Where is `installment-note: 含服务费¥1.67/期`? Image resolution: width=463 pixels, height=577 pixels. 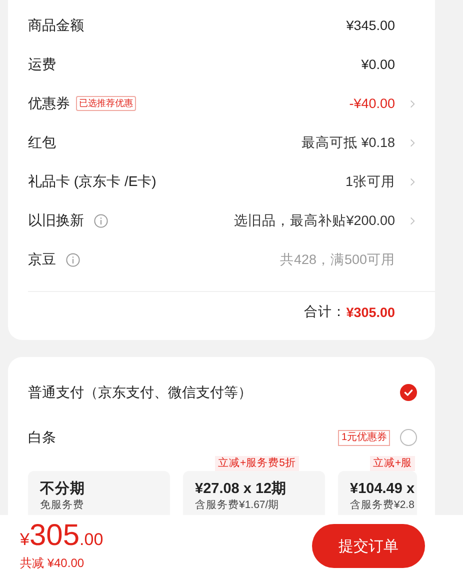
installment-note: 含服务费¥1.67/期 is located at coordinates (237, 505).